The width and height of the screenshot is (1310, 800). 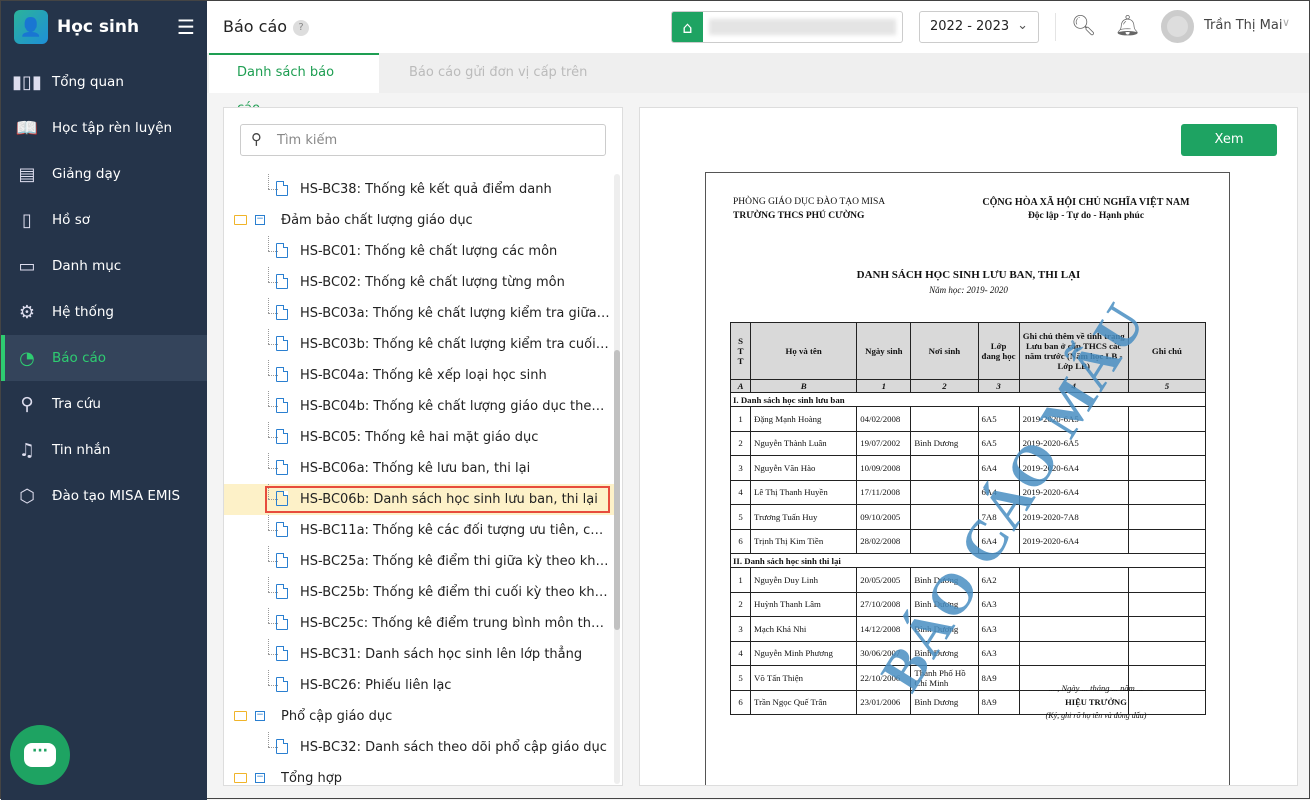 I want to click on sidebar-item-0: ▮▯▮ Tổng quan, so click(x=104, y=82).